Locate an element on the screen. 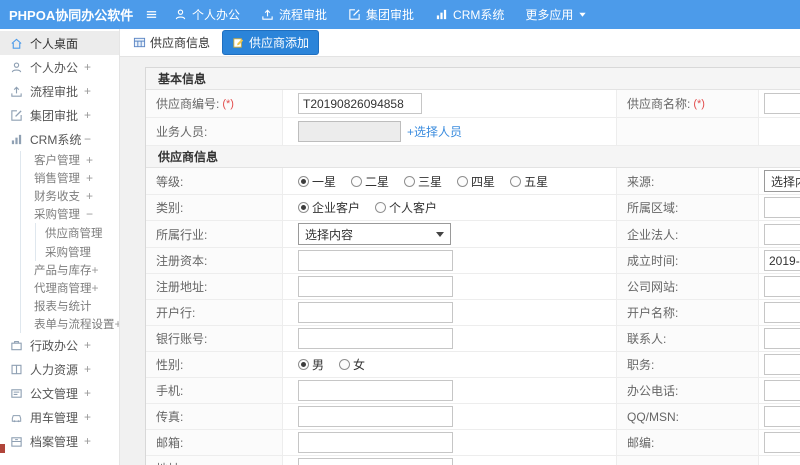 This screenshot has height=465, width=800. field-label: QQ/MSN: is located at coordinates (688, 416).